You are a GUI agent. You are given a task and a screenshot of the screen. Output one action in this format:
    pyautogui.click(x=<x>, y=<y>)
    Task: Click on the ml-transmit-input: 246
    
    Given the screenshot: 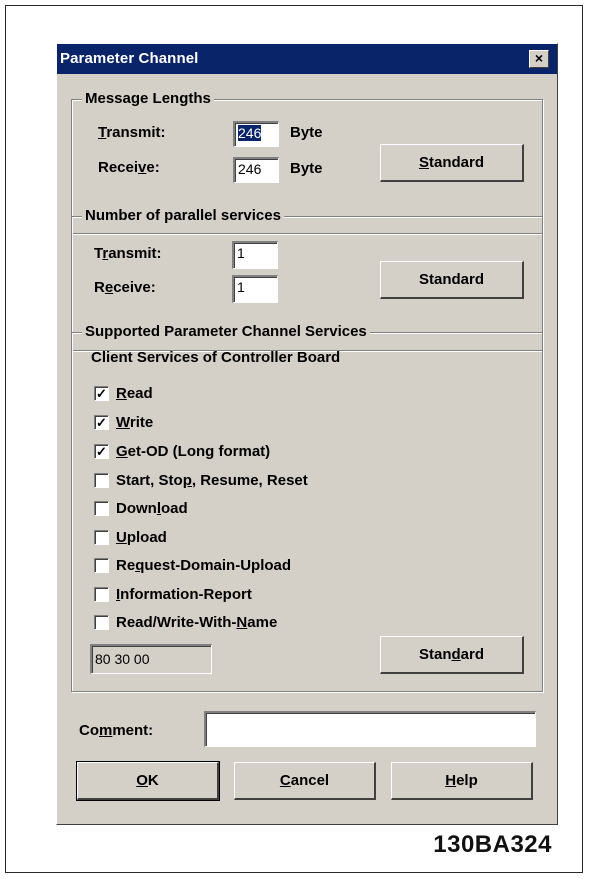 What is the action you would take?
    pyautogui.click(x=256, y=134)
    